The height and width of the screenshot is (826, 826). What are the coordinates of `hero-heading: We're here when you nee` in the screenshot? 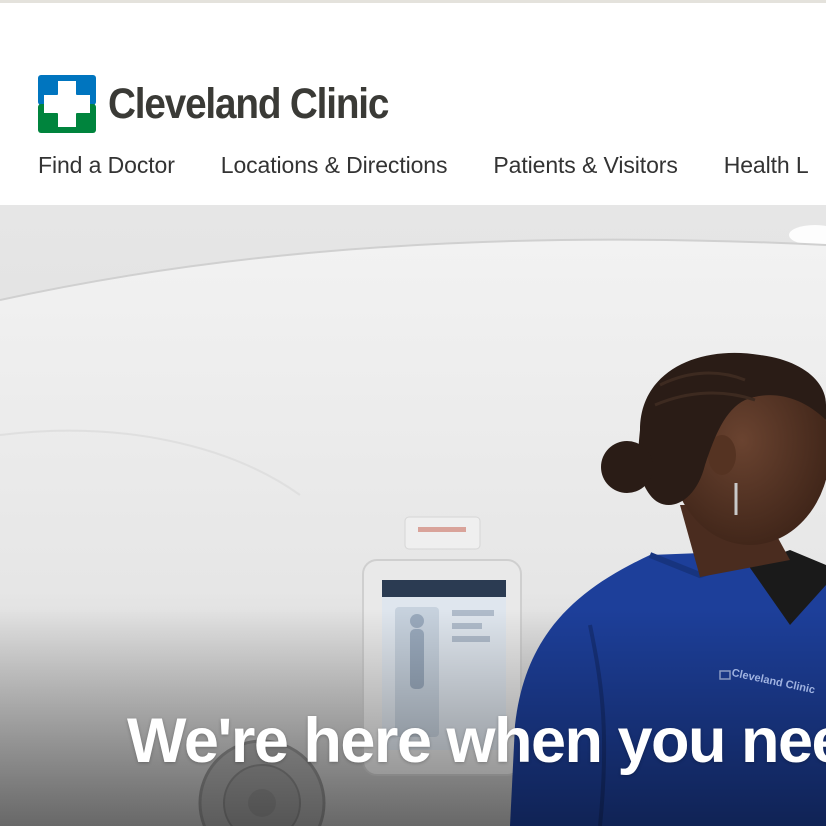 It's located at (476, 741).